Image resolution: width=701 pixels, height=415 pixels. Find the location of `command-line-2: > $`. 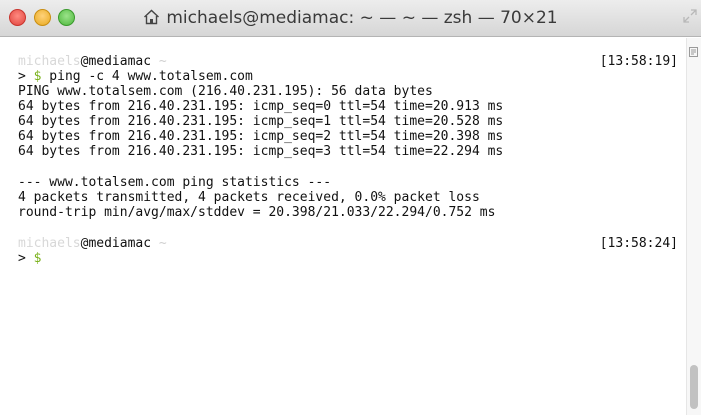

command-line-2: > $ is located at coordinates (348, 258).